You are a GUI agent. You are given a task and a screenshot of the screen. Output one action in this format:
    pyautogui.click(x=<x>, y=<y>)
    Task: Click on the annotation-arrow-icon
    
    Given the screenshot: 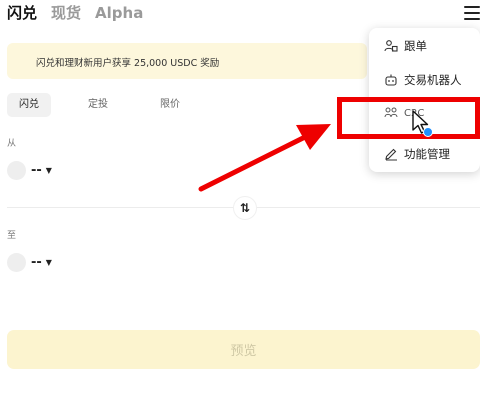 What is the action you would take?
    pyautogui.click(x=264, y=158)
    